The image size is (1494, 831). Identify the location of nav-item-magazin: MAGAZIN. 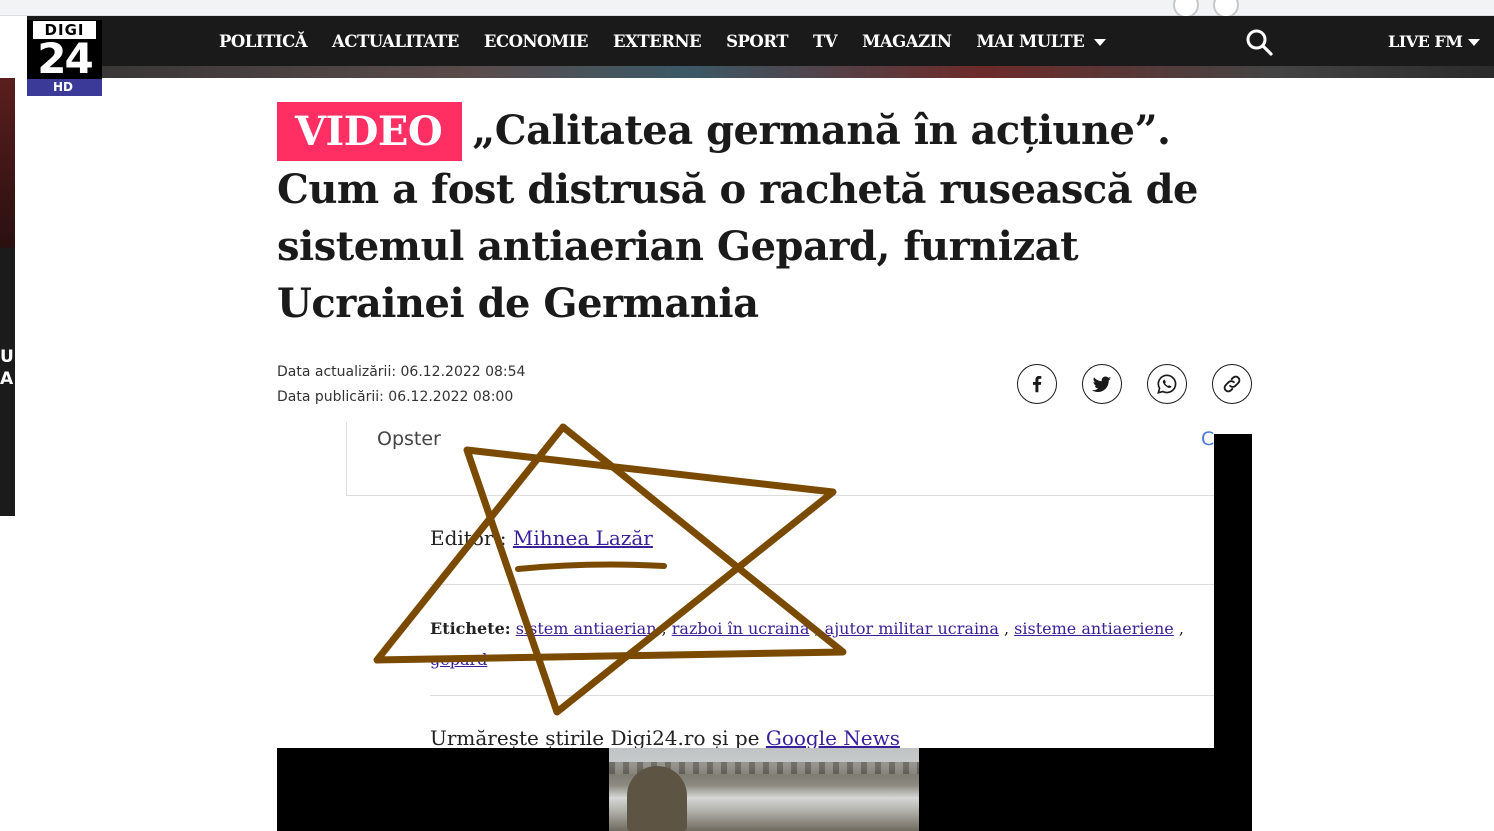
(907, 41).